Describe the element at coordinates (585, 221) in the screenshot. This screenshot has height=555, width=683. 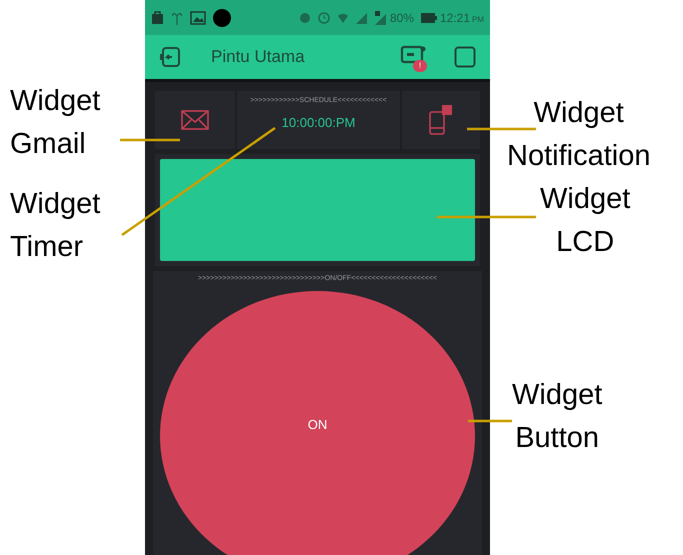
I see `annotation-label: Widget LCD` at that location.